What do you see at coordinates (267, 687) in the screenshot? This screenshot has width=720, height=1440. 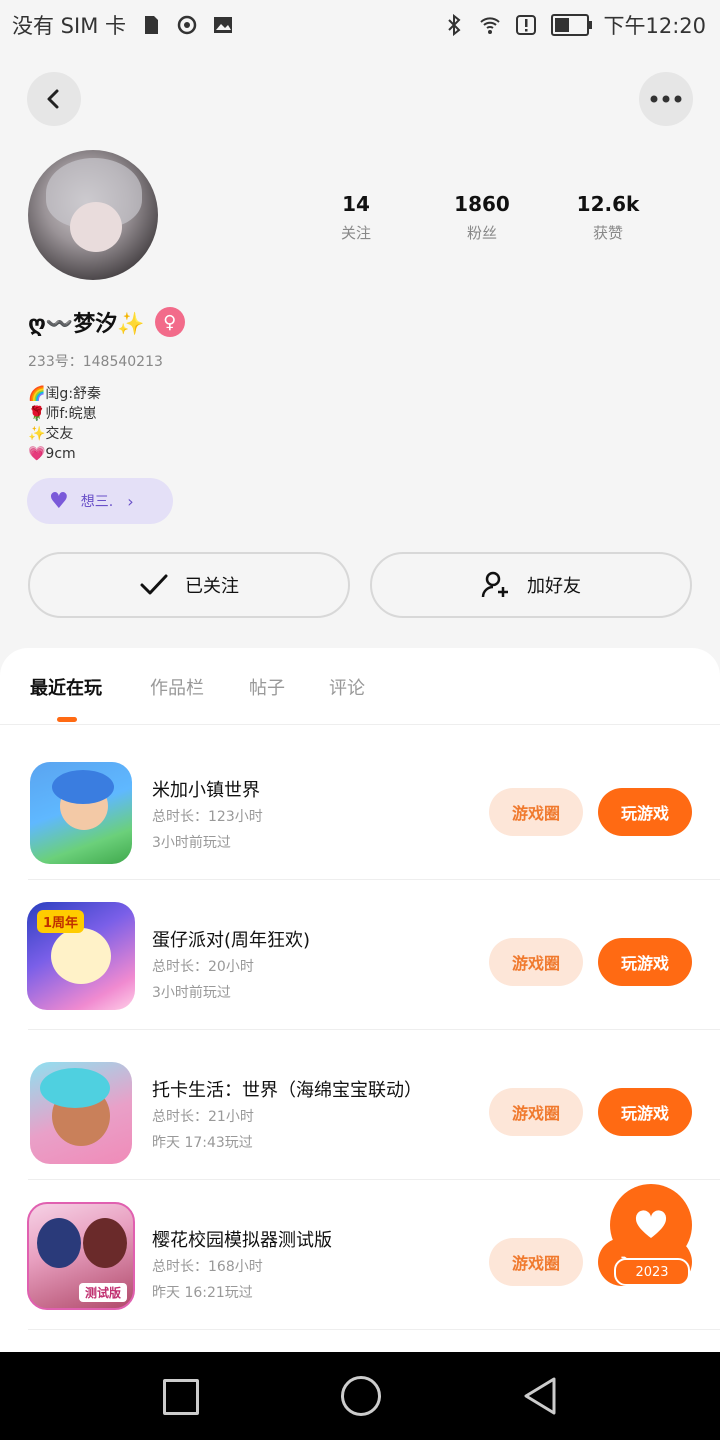 I see `tab-posts: 帖子` at bounding box center [267, 687].